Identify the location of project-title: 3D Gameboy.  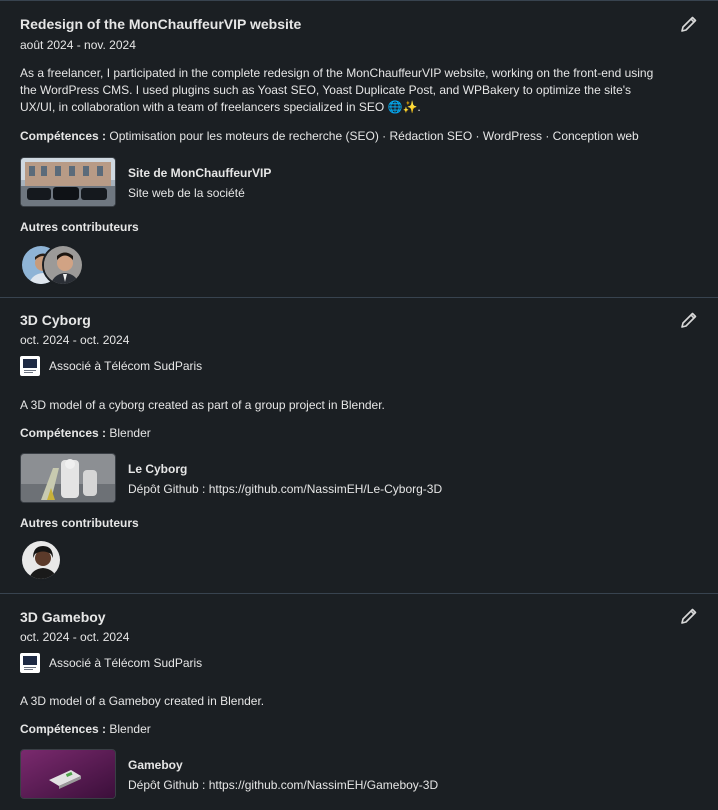
(63, 617).